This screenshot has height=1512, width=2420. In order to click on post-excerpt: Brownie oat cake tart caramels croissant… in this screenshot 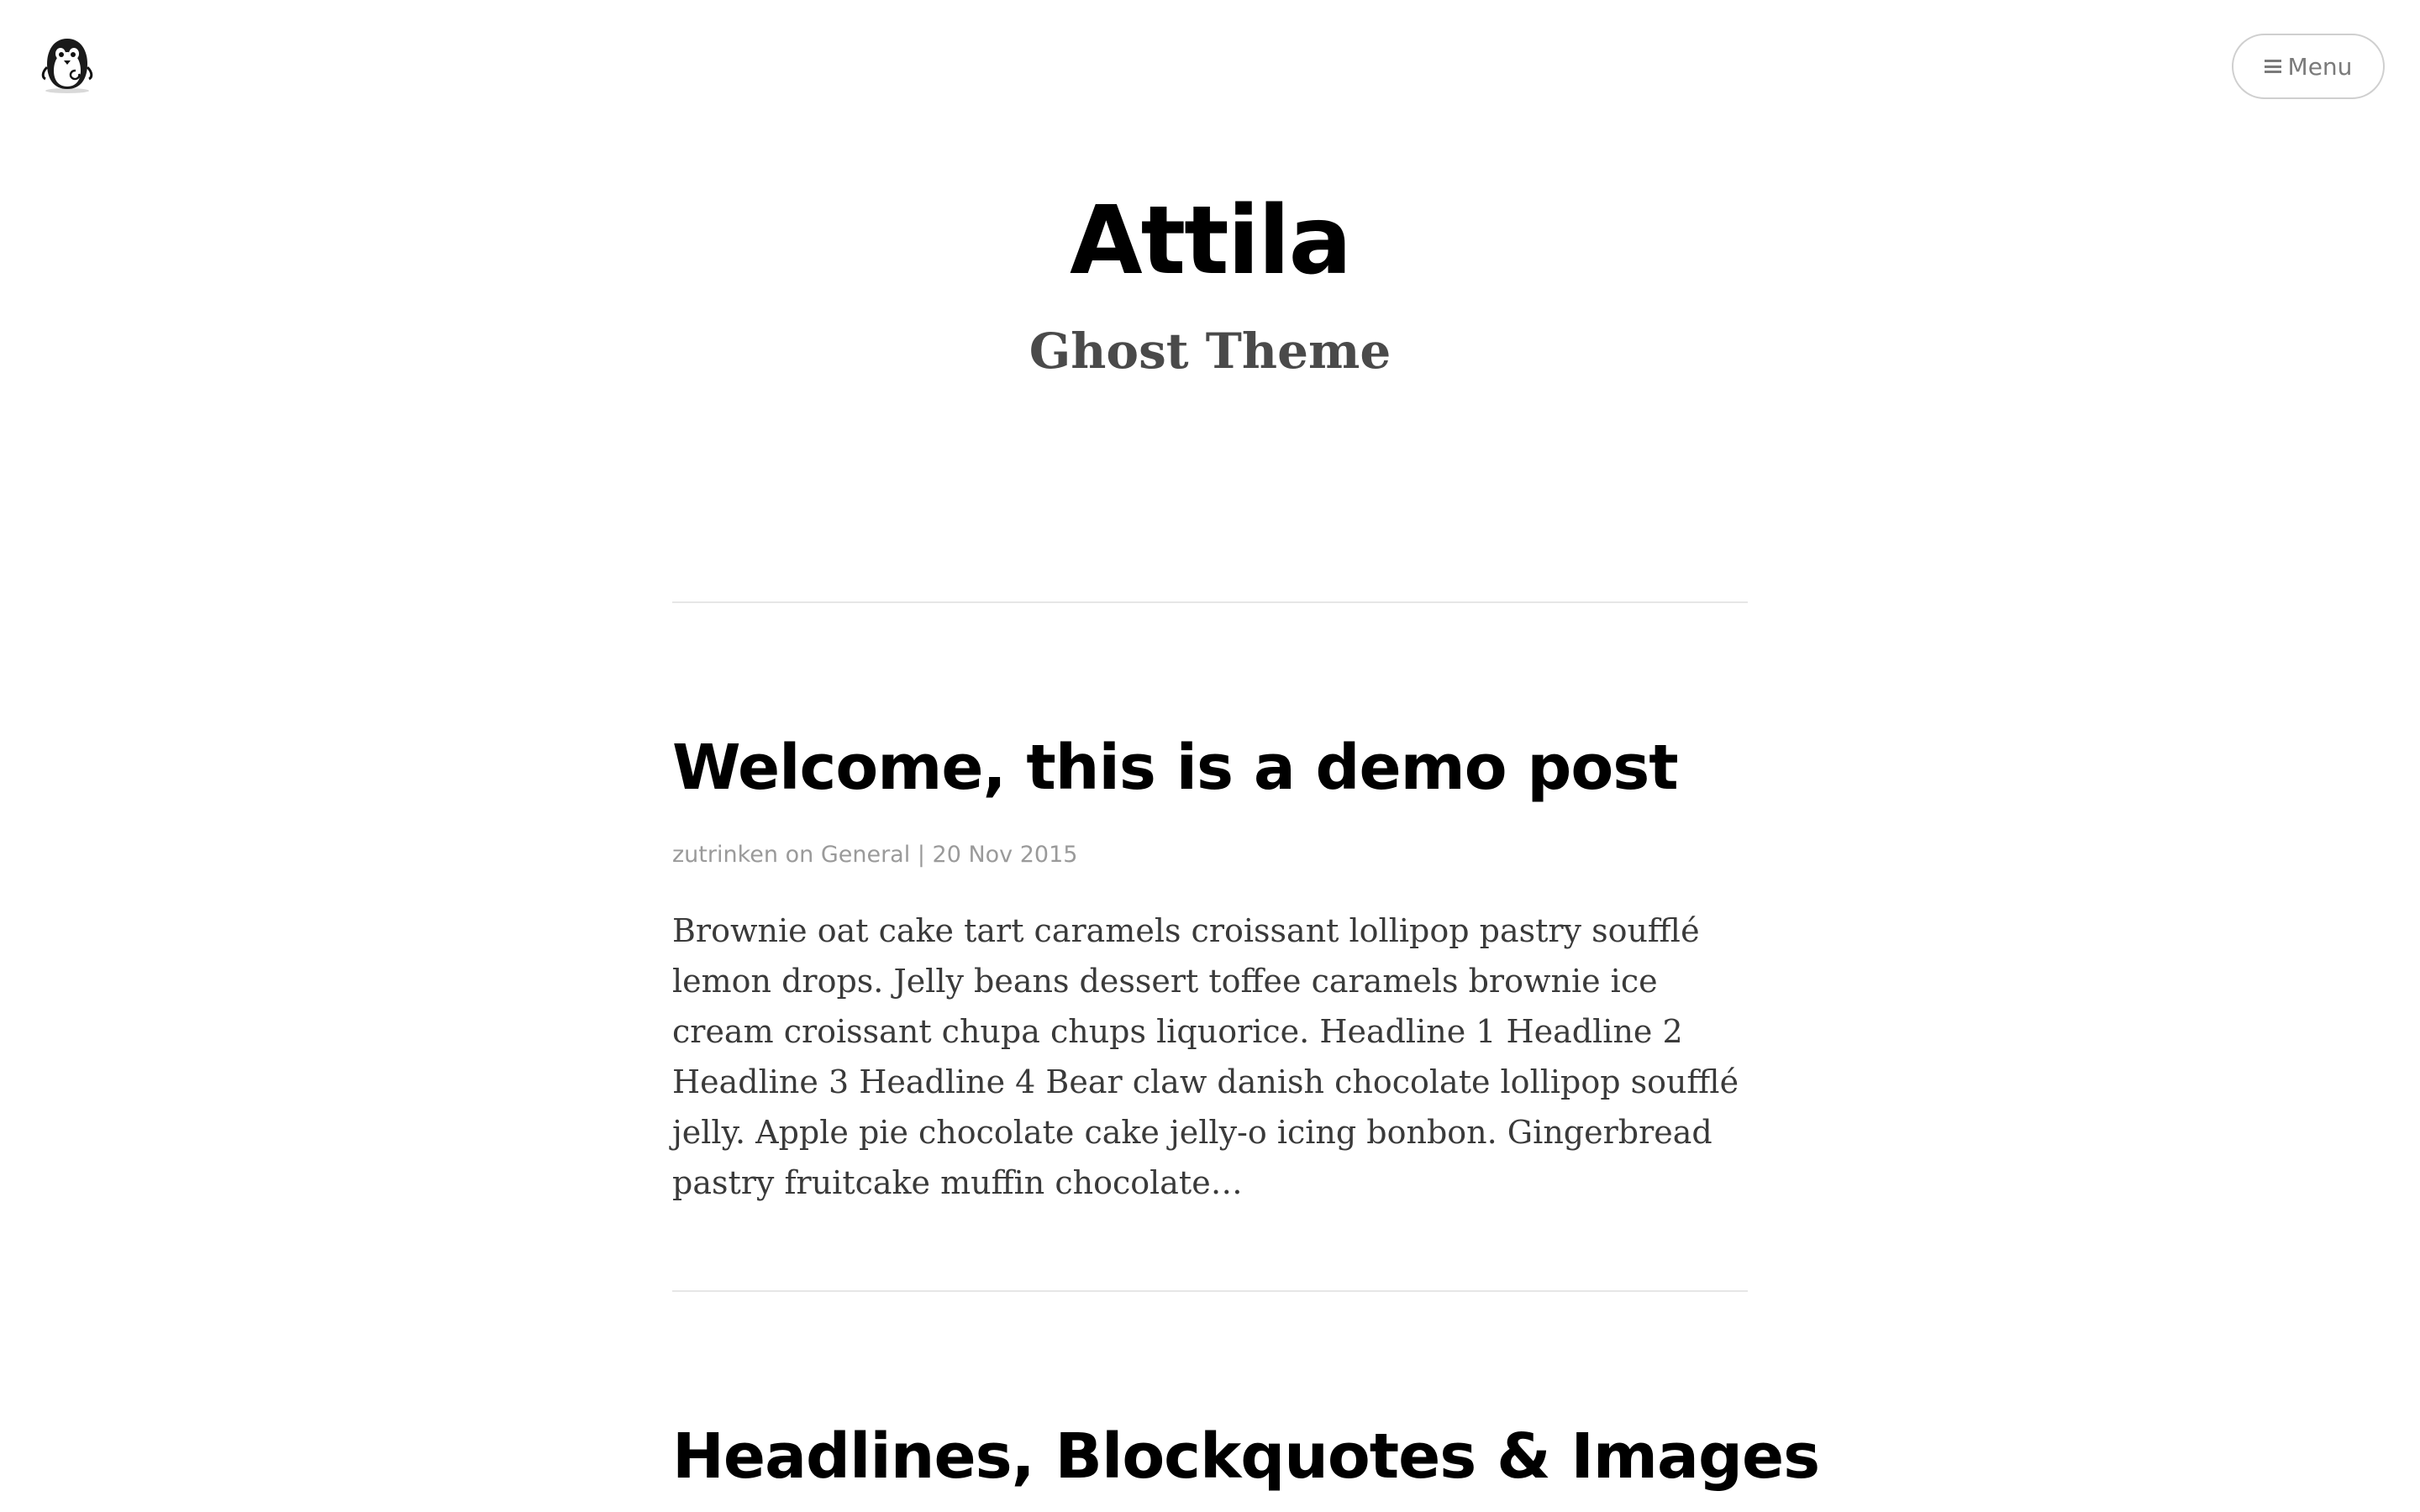, I will do `click(1205, 1056)`.